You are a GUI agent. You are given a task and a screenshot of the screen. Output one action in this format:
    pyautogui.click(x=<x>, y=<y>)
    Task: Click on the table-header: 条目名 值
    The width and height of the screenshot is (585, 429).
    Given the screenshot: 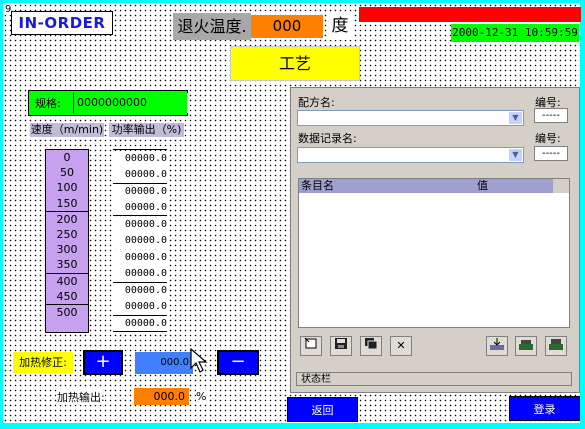 What is the action you would take?
    pyautogui.click(x=434, y=186)
    